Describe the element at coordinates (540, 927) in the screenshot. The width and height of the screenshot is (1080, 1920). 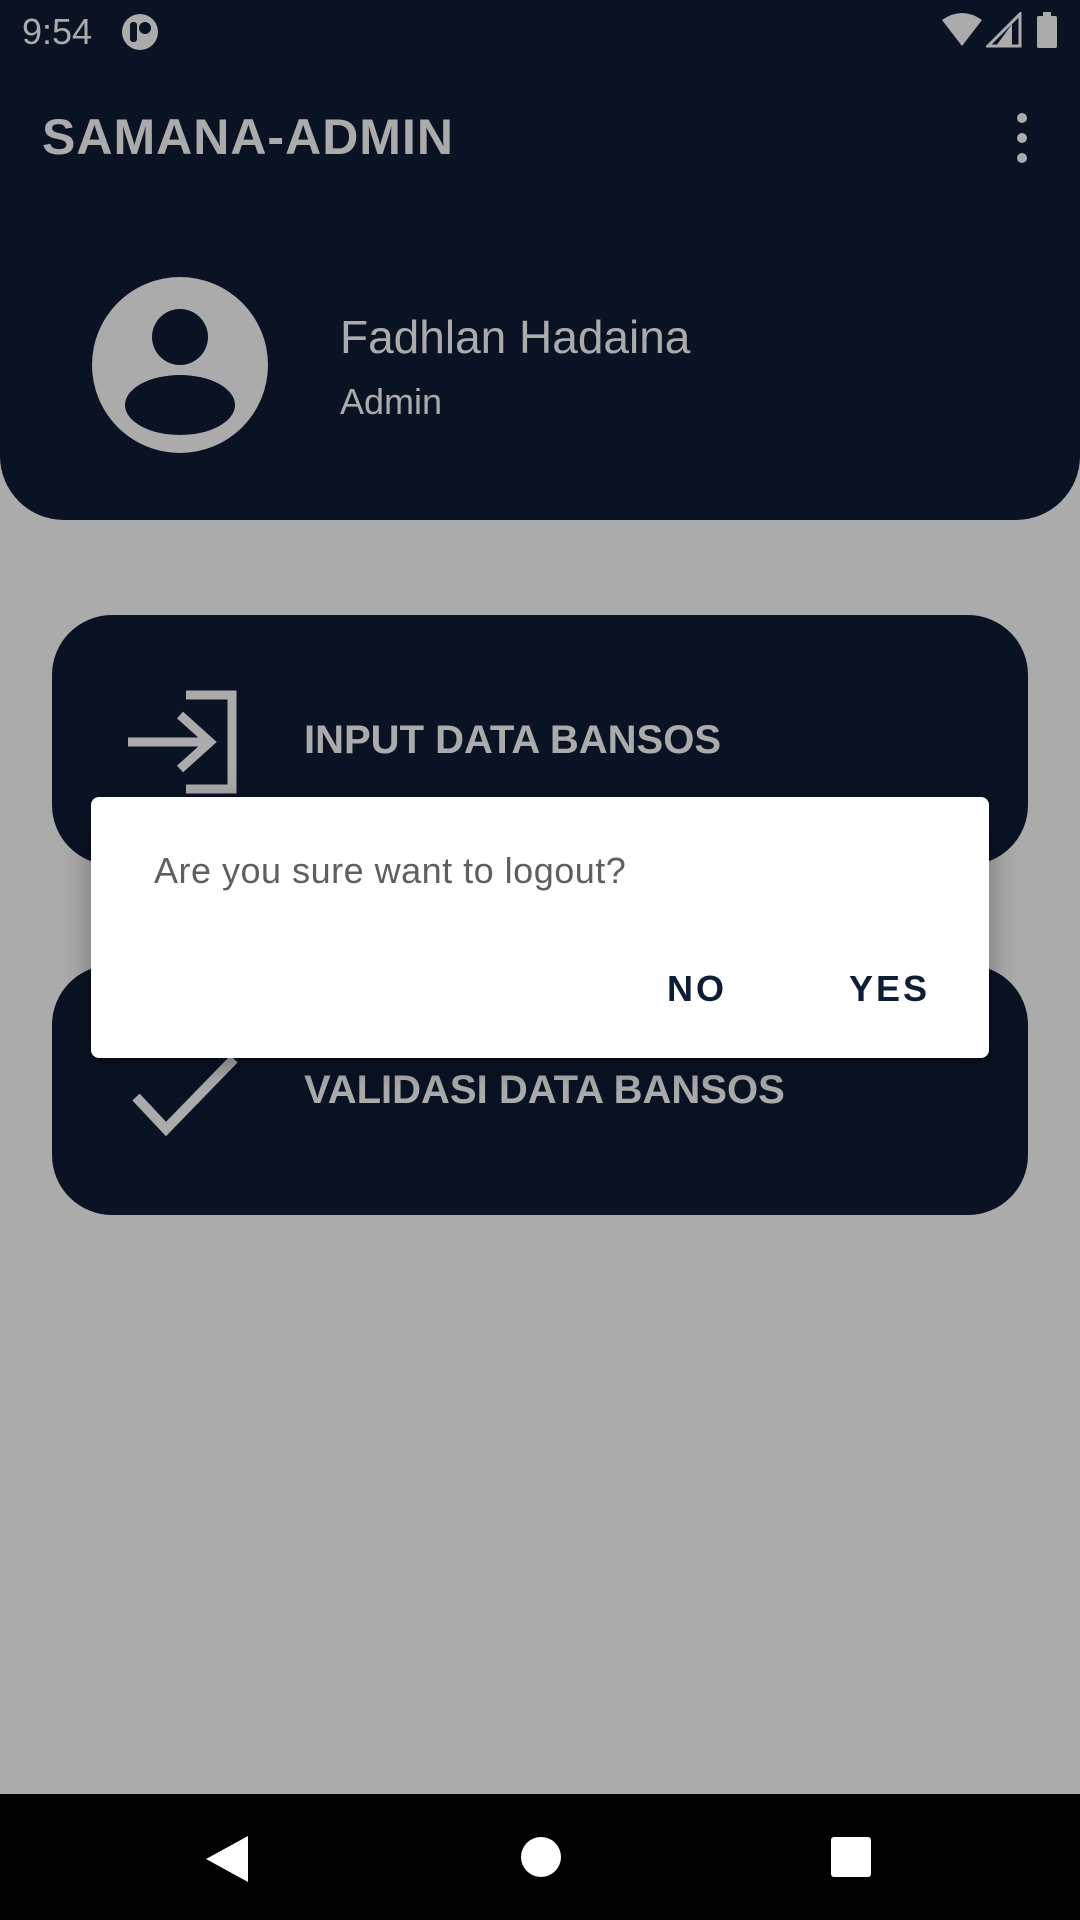
I see `logout-dialog: Are you sure want to logout? NO YES` at that location.